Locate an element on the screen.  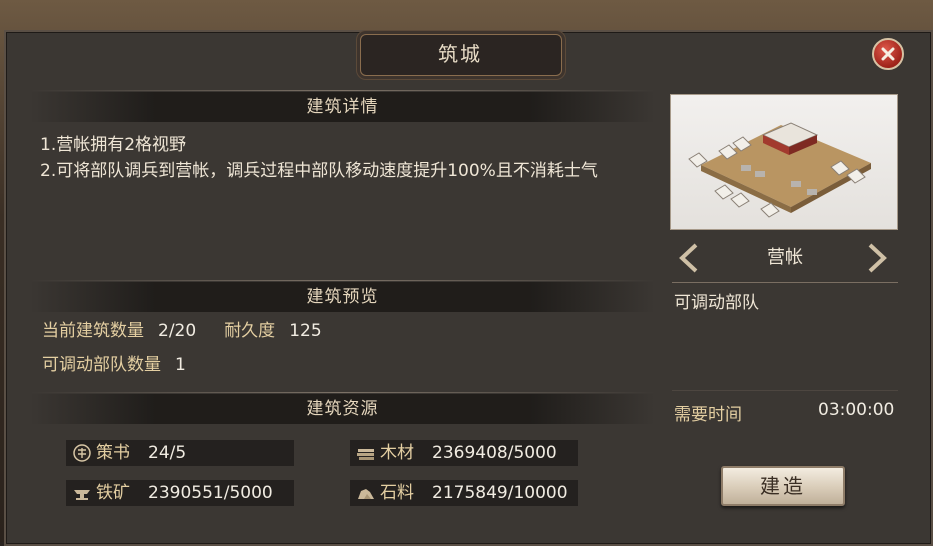
resource-label: 策书 is located at coordinates (113, 453).